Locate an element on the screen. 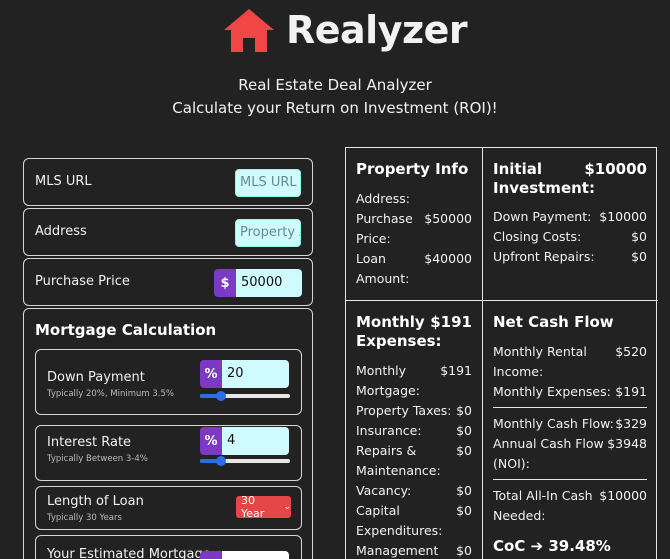  repairs-label-2: Maintenance: is located at coordinates (398, 470).